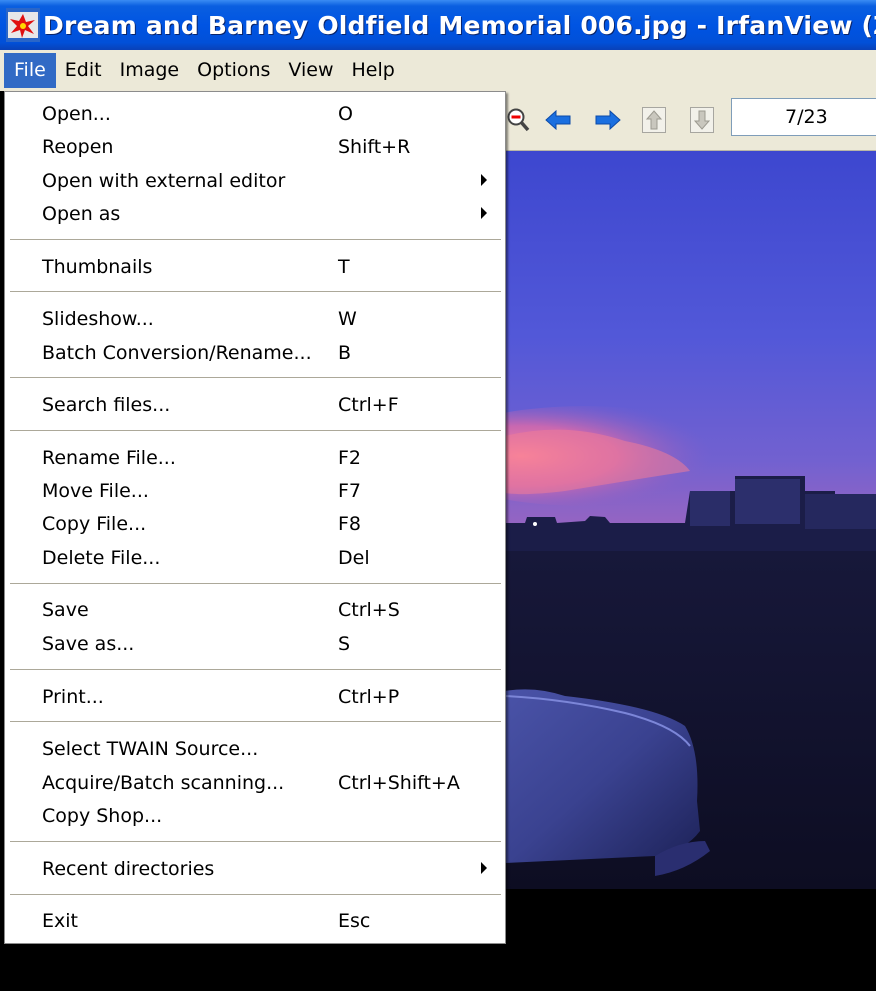 The width and height of the screenshot is (876, 991). I want to click on menu-item-open-with-external-editor: Open with external editor, so click(255, 181).